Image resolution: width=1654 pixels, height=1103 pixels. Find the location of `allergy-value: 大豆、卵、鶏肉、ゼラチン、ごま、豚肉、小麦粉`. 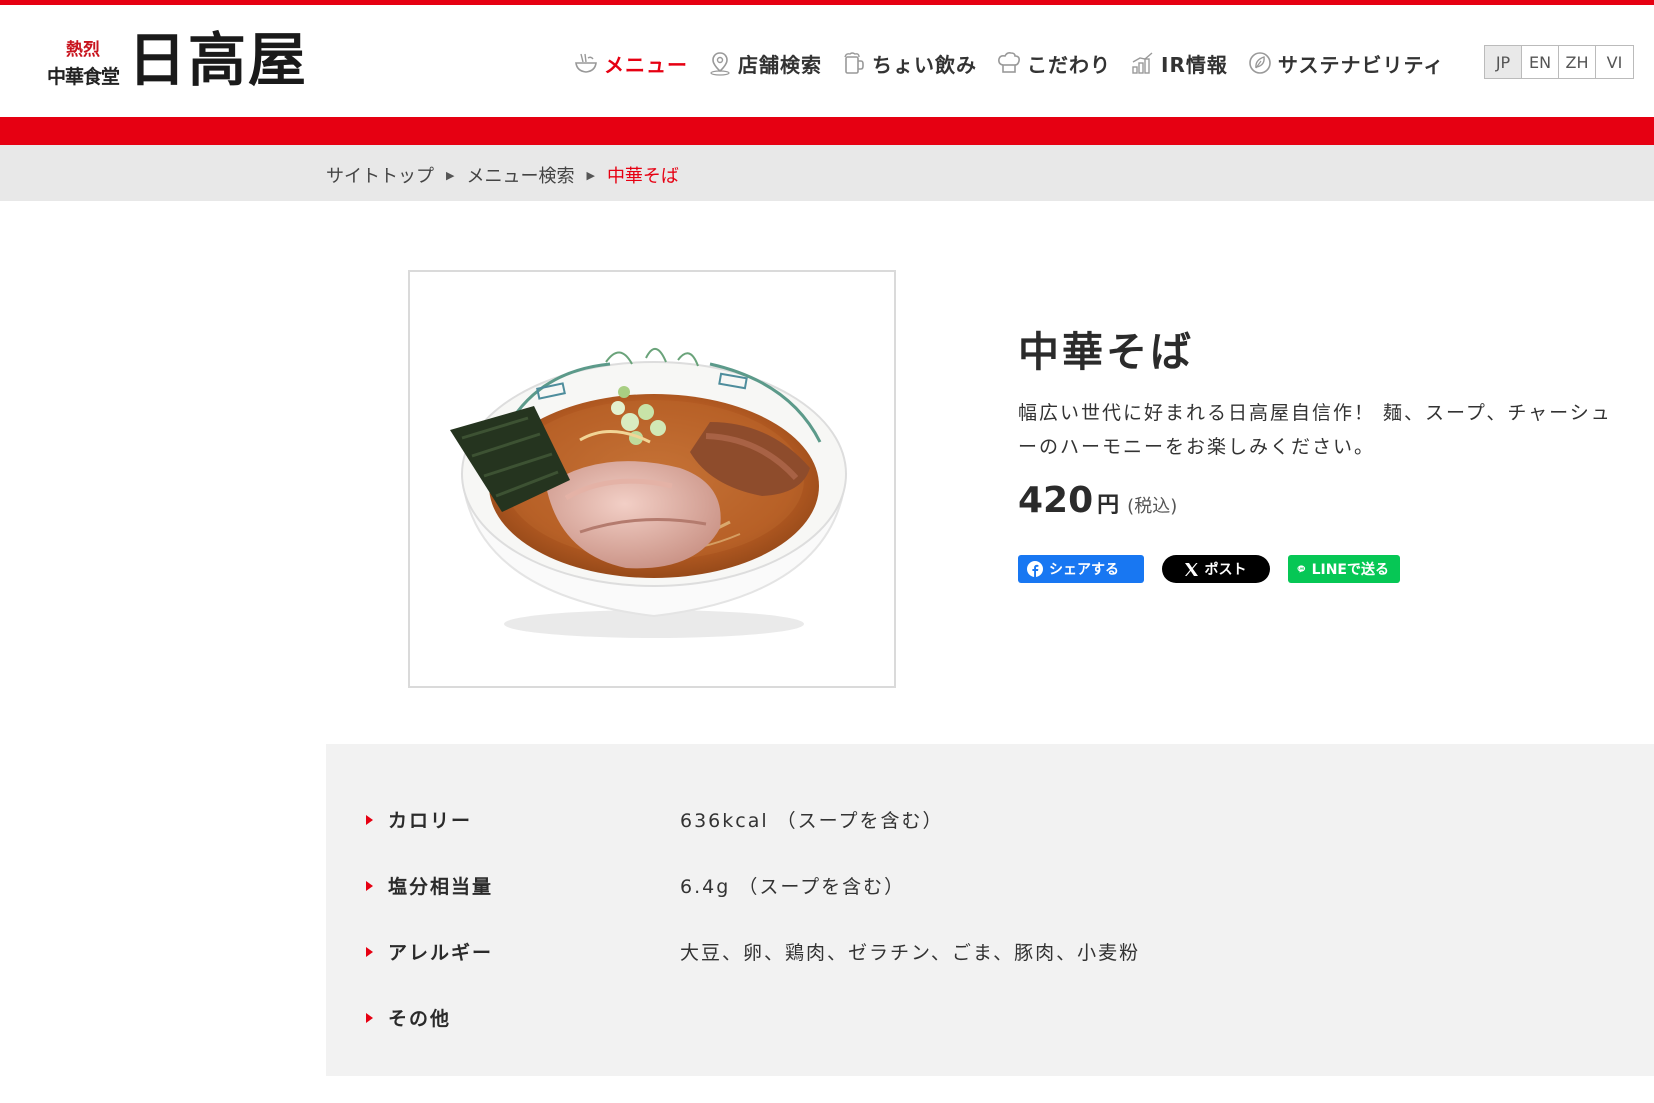

allergy-value: 大豆、卵、鶏肉、ゼラチン、ごま、豚肉、小麦粉 is located at coordinates (910, 953).